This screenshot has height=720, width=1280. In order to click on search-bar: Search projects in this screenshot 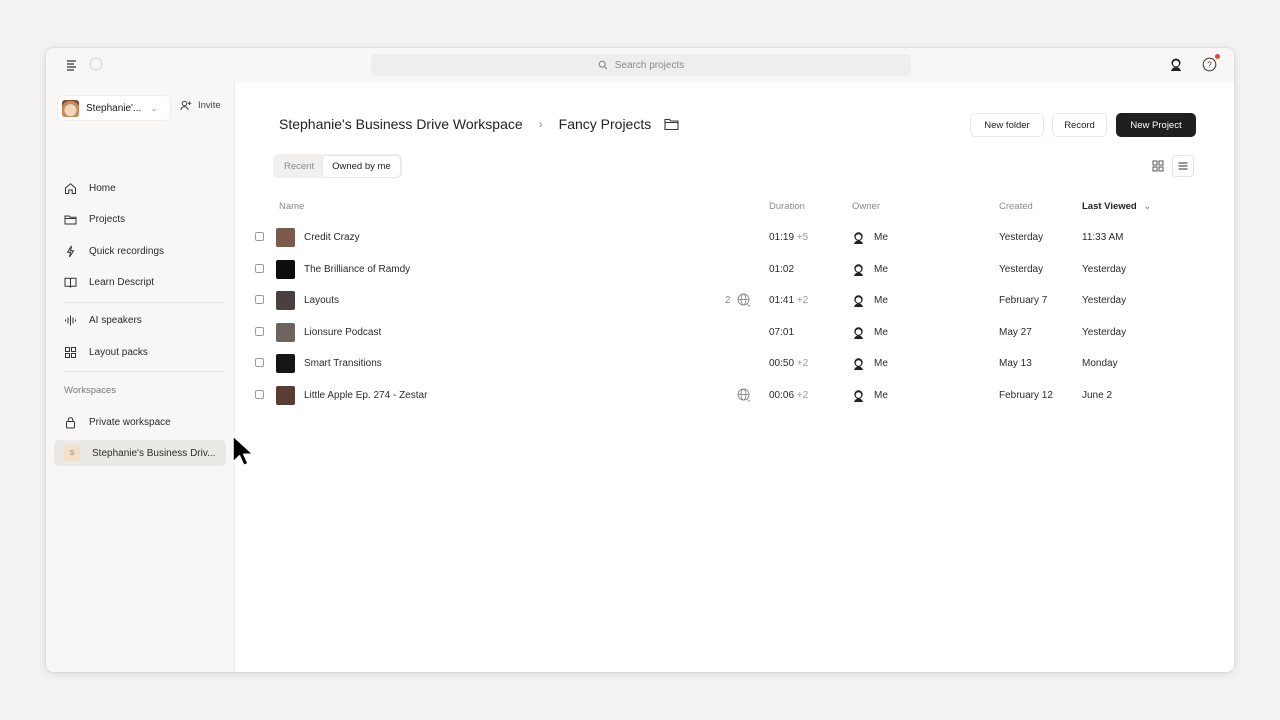, I will do `click(641, 65)`.